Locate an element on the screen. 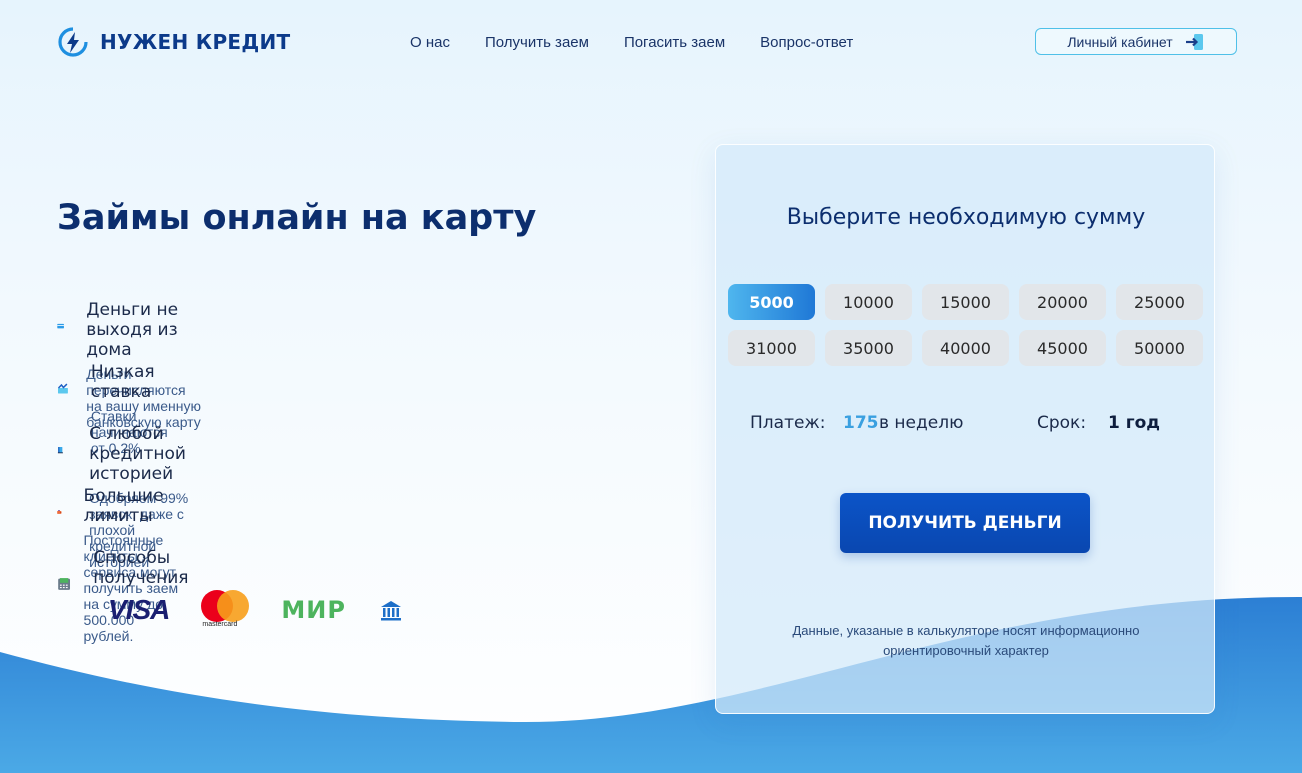 Image resolution: width=1302 pixels, height=773 pixels. personal-cabinet-button: Личный кабинет is located at coordinates (1136, 41).